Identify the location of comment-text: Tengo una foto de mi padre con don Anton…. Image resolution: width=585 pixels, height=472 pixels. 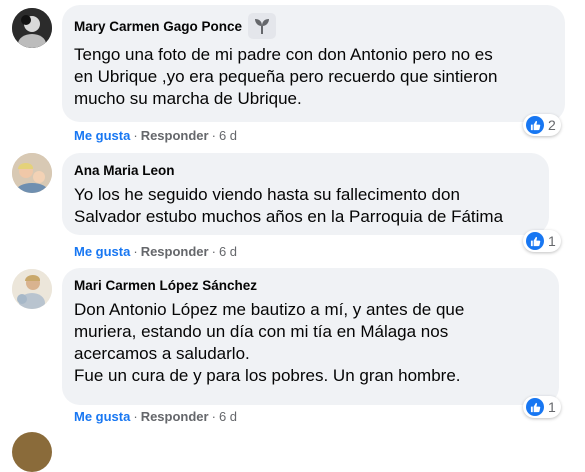
(286, 76).